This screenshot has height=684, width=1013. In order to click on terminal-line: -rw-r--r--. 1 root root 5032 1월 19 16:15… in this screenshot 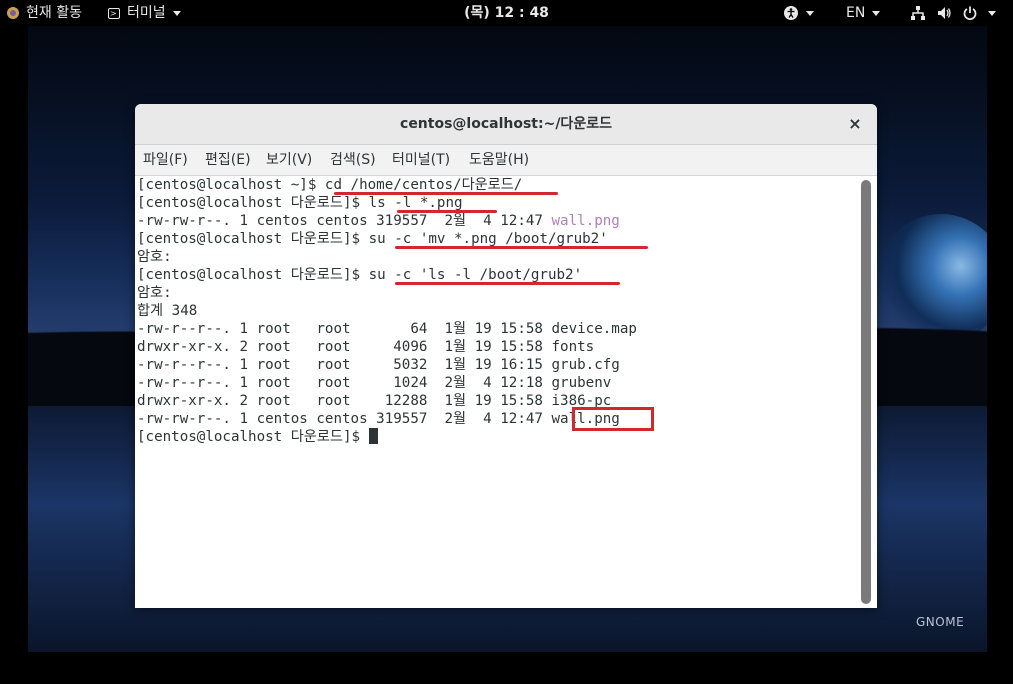, I will do `click(378, 365)`.